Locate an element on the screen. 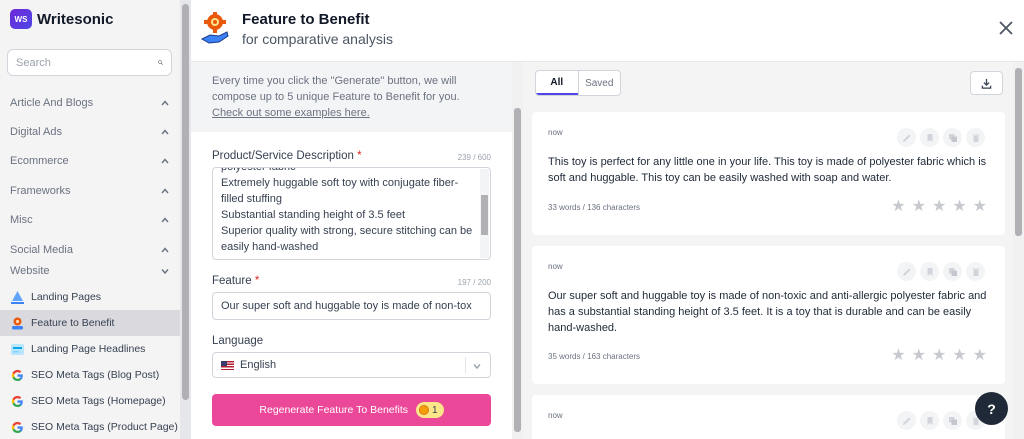  sidebar-item-label: SEO Meta Tags (Blog Post) is located at coordinates (95, 375).